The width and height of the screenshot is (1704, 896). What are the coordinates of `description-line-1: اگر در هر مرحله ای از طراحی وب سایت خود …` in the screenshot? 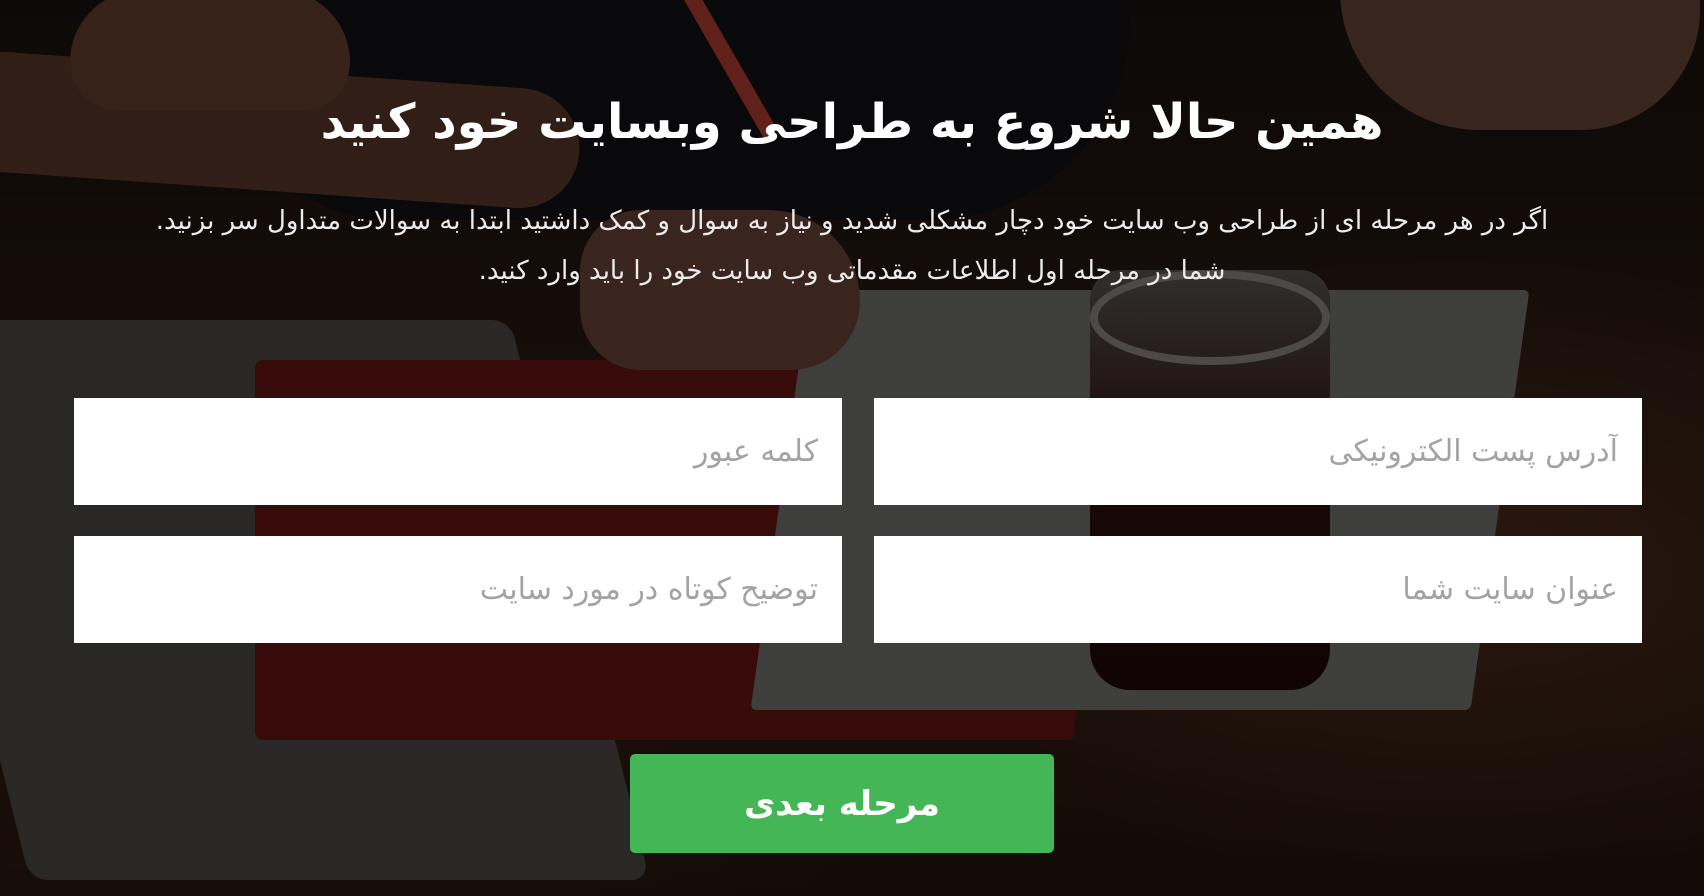 It's located at (852, 221).